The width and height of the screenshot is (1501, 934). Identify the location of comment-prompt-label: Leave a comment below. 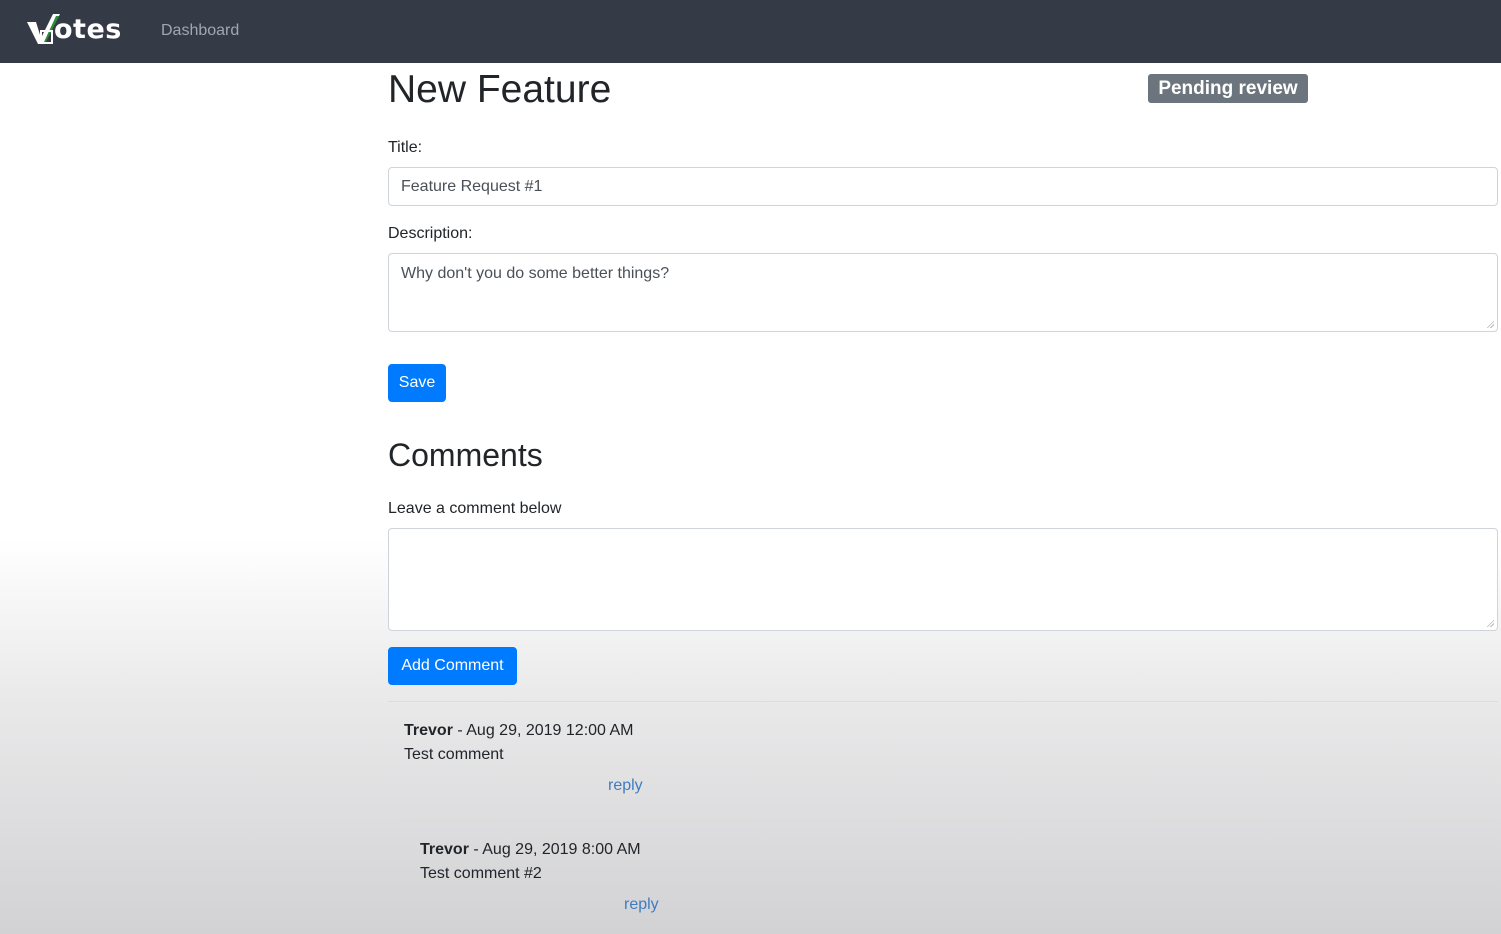
(475, 508).